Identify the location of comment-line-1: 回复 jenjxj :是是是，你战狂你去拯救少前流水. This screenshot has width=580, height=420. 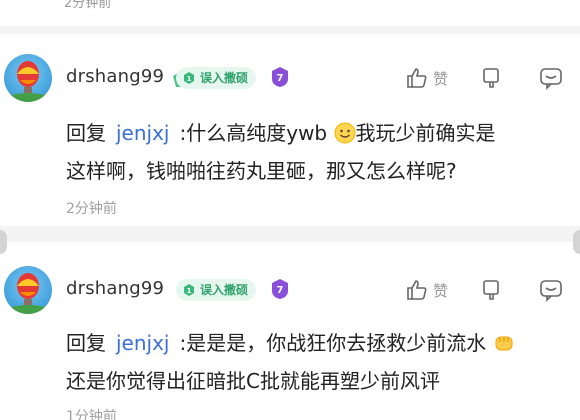
(316, 343).